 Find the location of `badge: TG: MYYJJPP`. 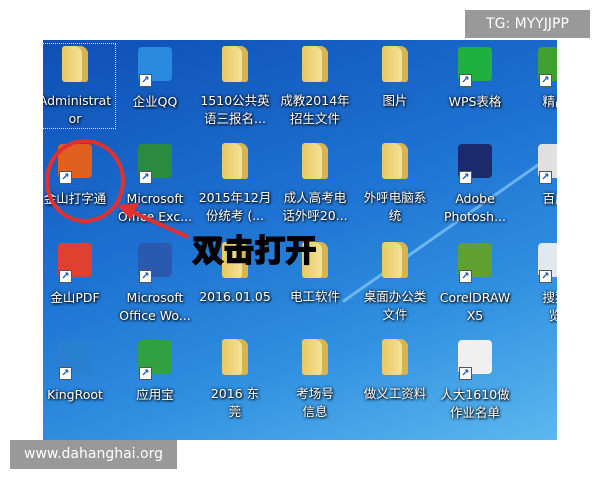

badge: TG: MYYJJPP is located at coordinates (527, 24).